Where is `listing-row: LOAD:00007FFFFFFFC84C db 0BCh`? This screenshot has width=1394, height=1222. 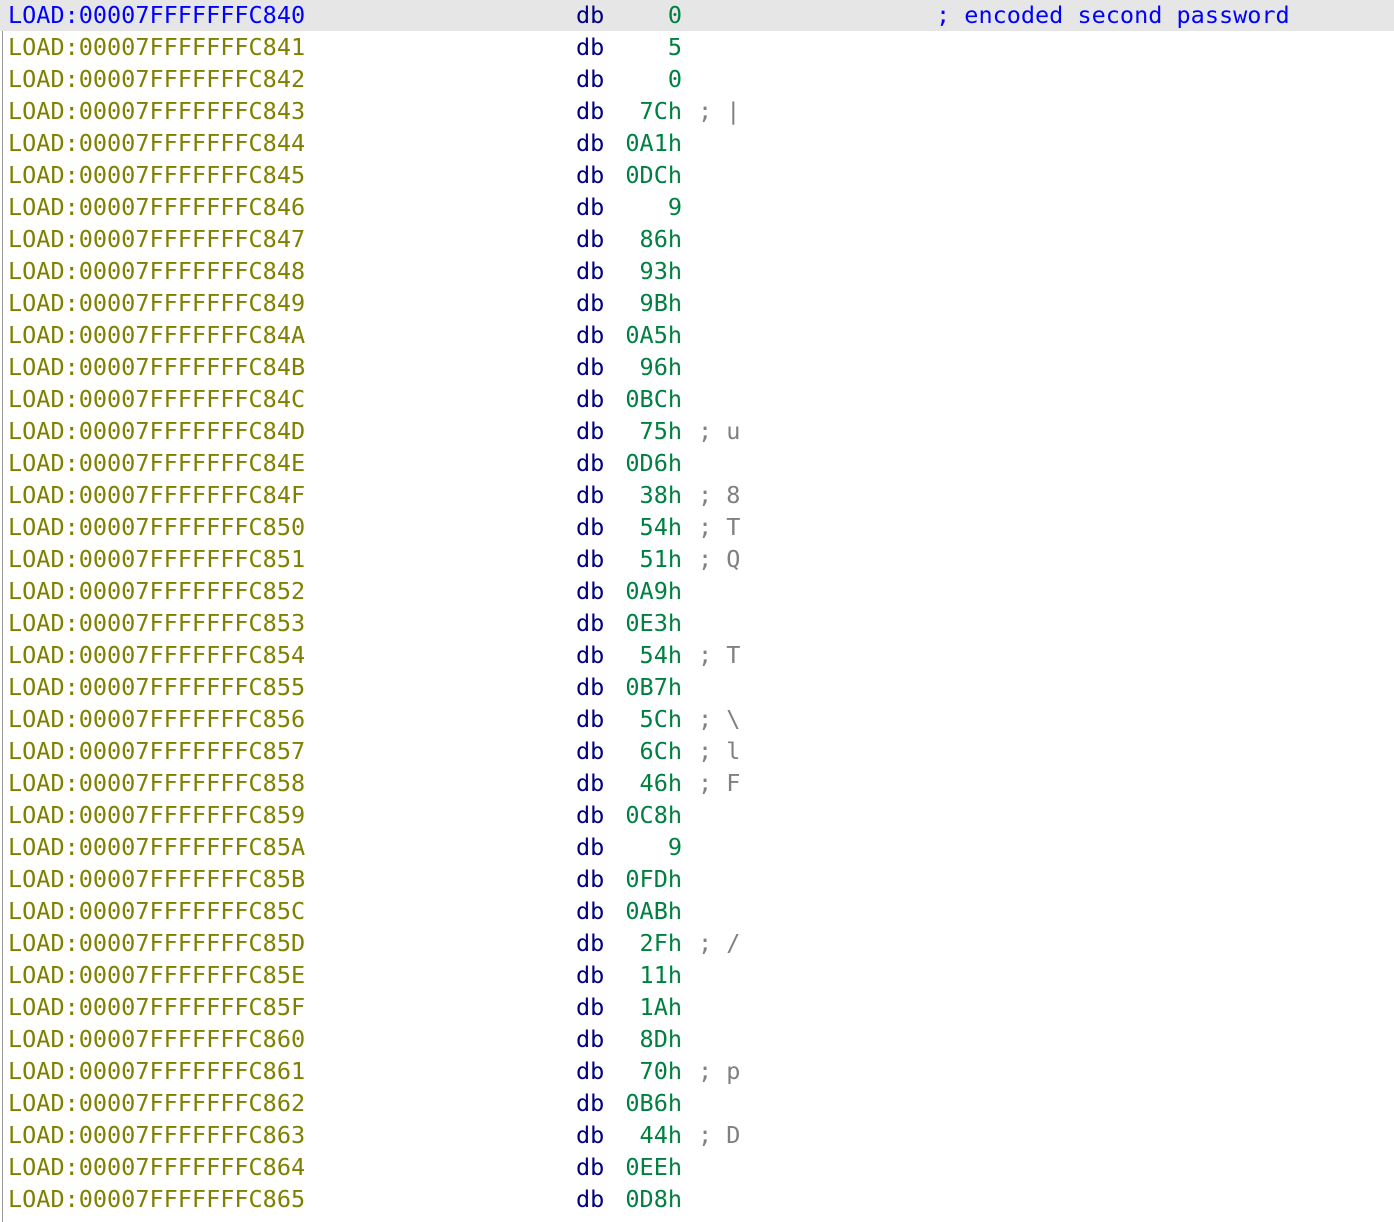
listing-row: LOAD:00007FFFFFFFC84C db 0BCh is located at coordinates (697, 399).